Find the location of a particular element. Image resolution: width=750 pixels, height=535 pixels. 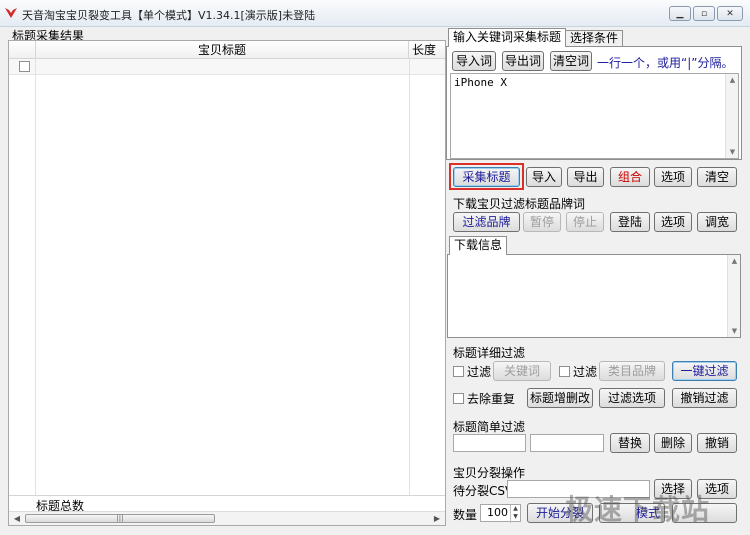

clear-button: 清空 is located at coordinates (717, 177).